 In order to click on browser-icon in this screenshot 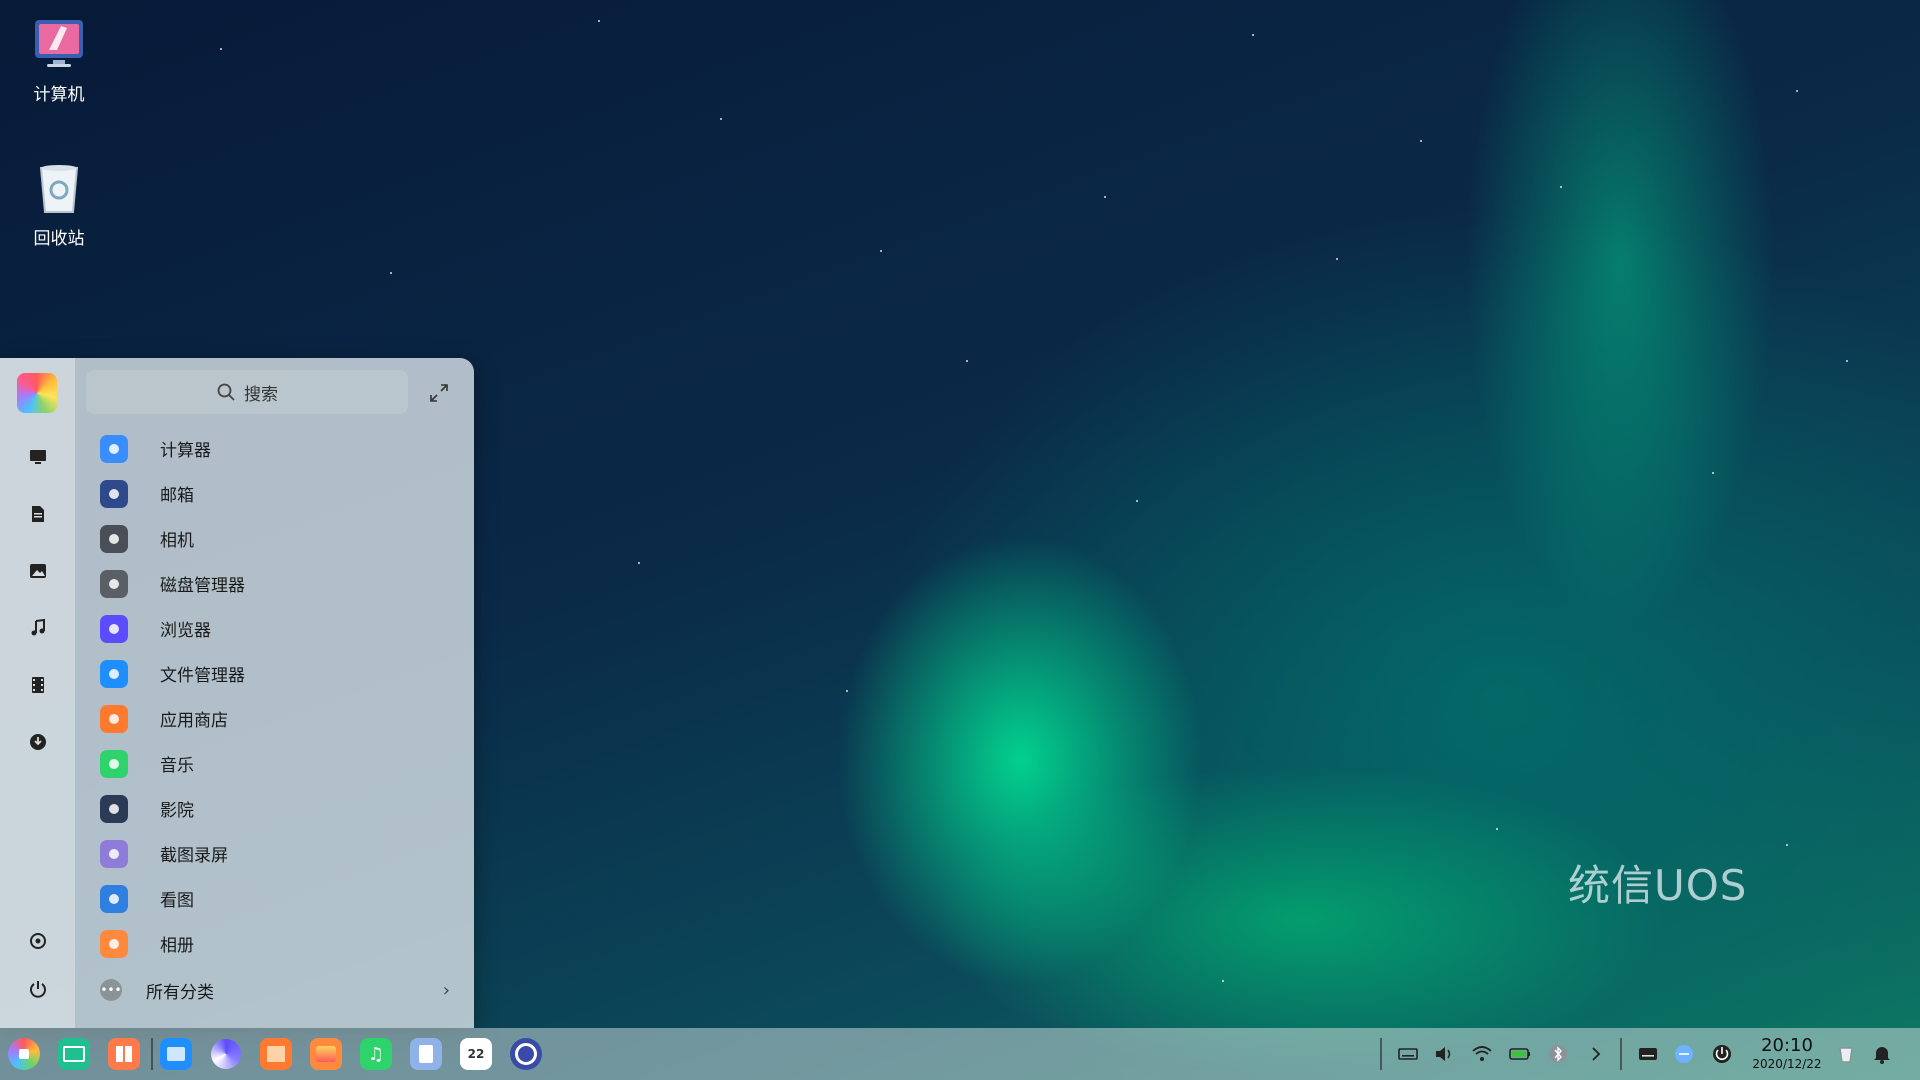, I will do `click(226, 1054)`.